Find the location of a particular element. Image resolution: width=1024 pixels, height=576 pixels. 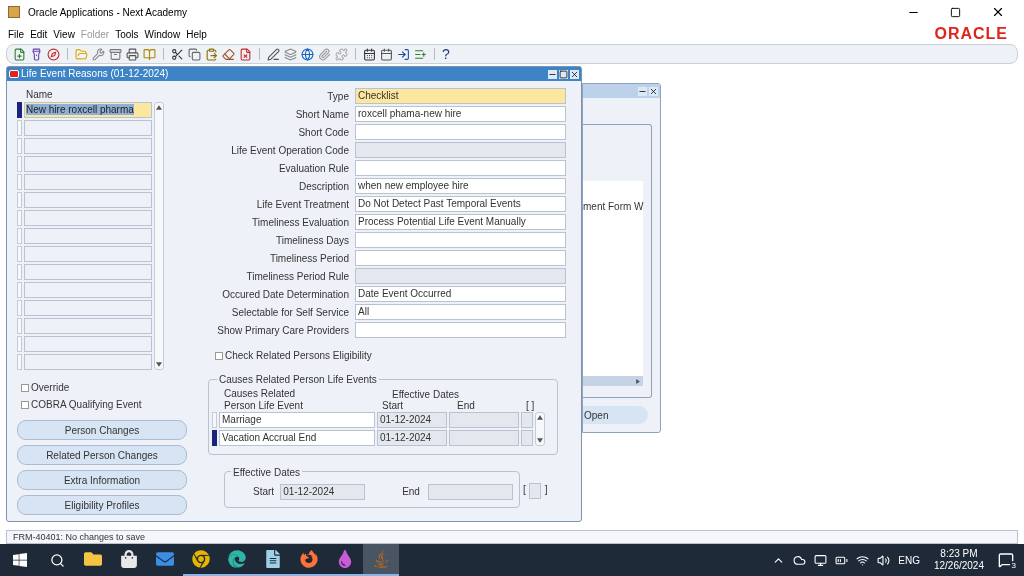

archive-icon is located at coordinates (115, 54).